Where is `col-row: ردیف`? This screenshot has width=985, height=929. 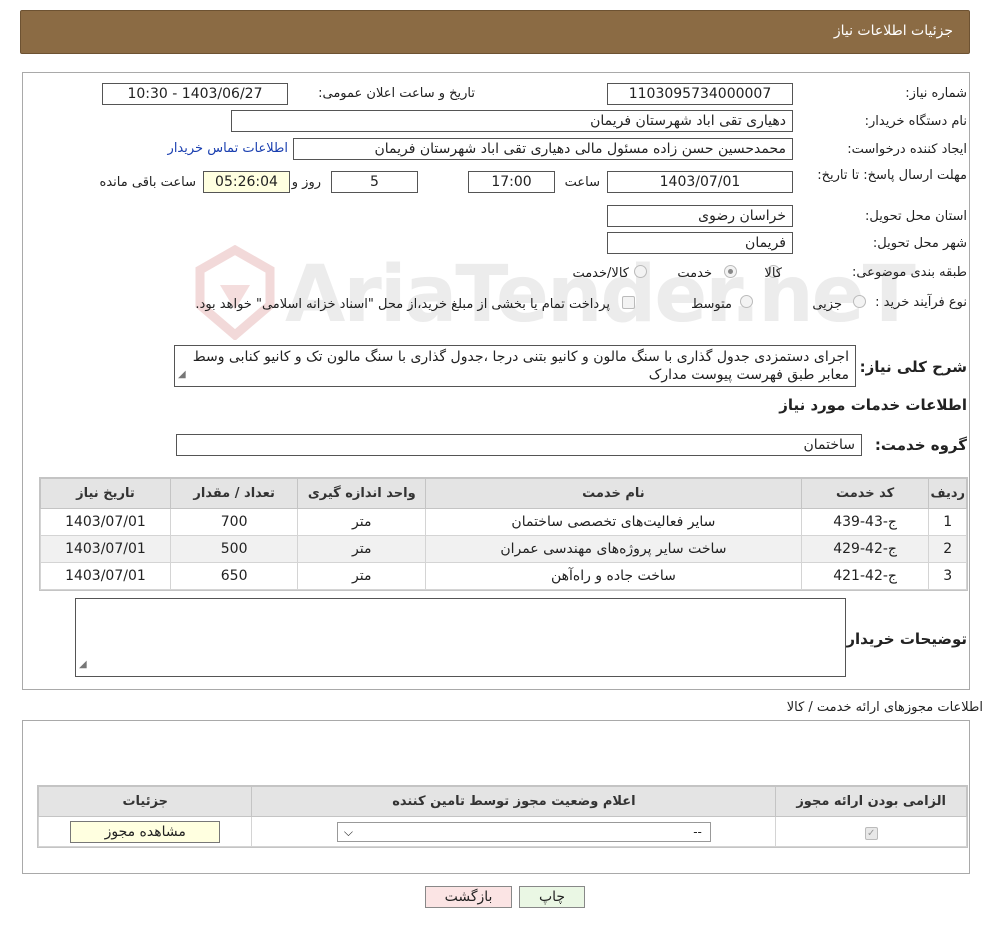
col-row: ردیف is located at coordinates (947, 493).